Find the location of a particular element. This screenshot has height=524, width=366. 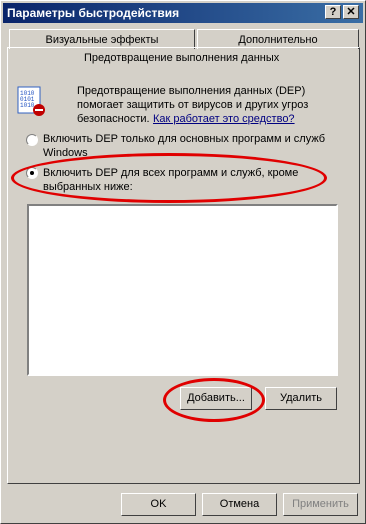

tab-advanced-label: Дополнительно is located at coordinates (278, 40).